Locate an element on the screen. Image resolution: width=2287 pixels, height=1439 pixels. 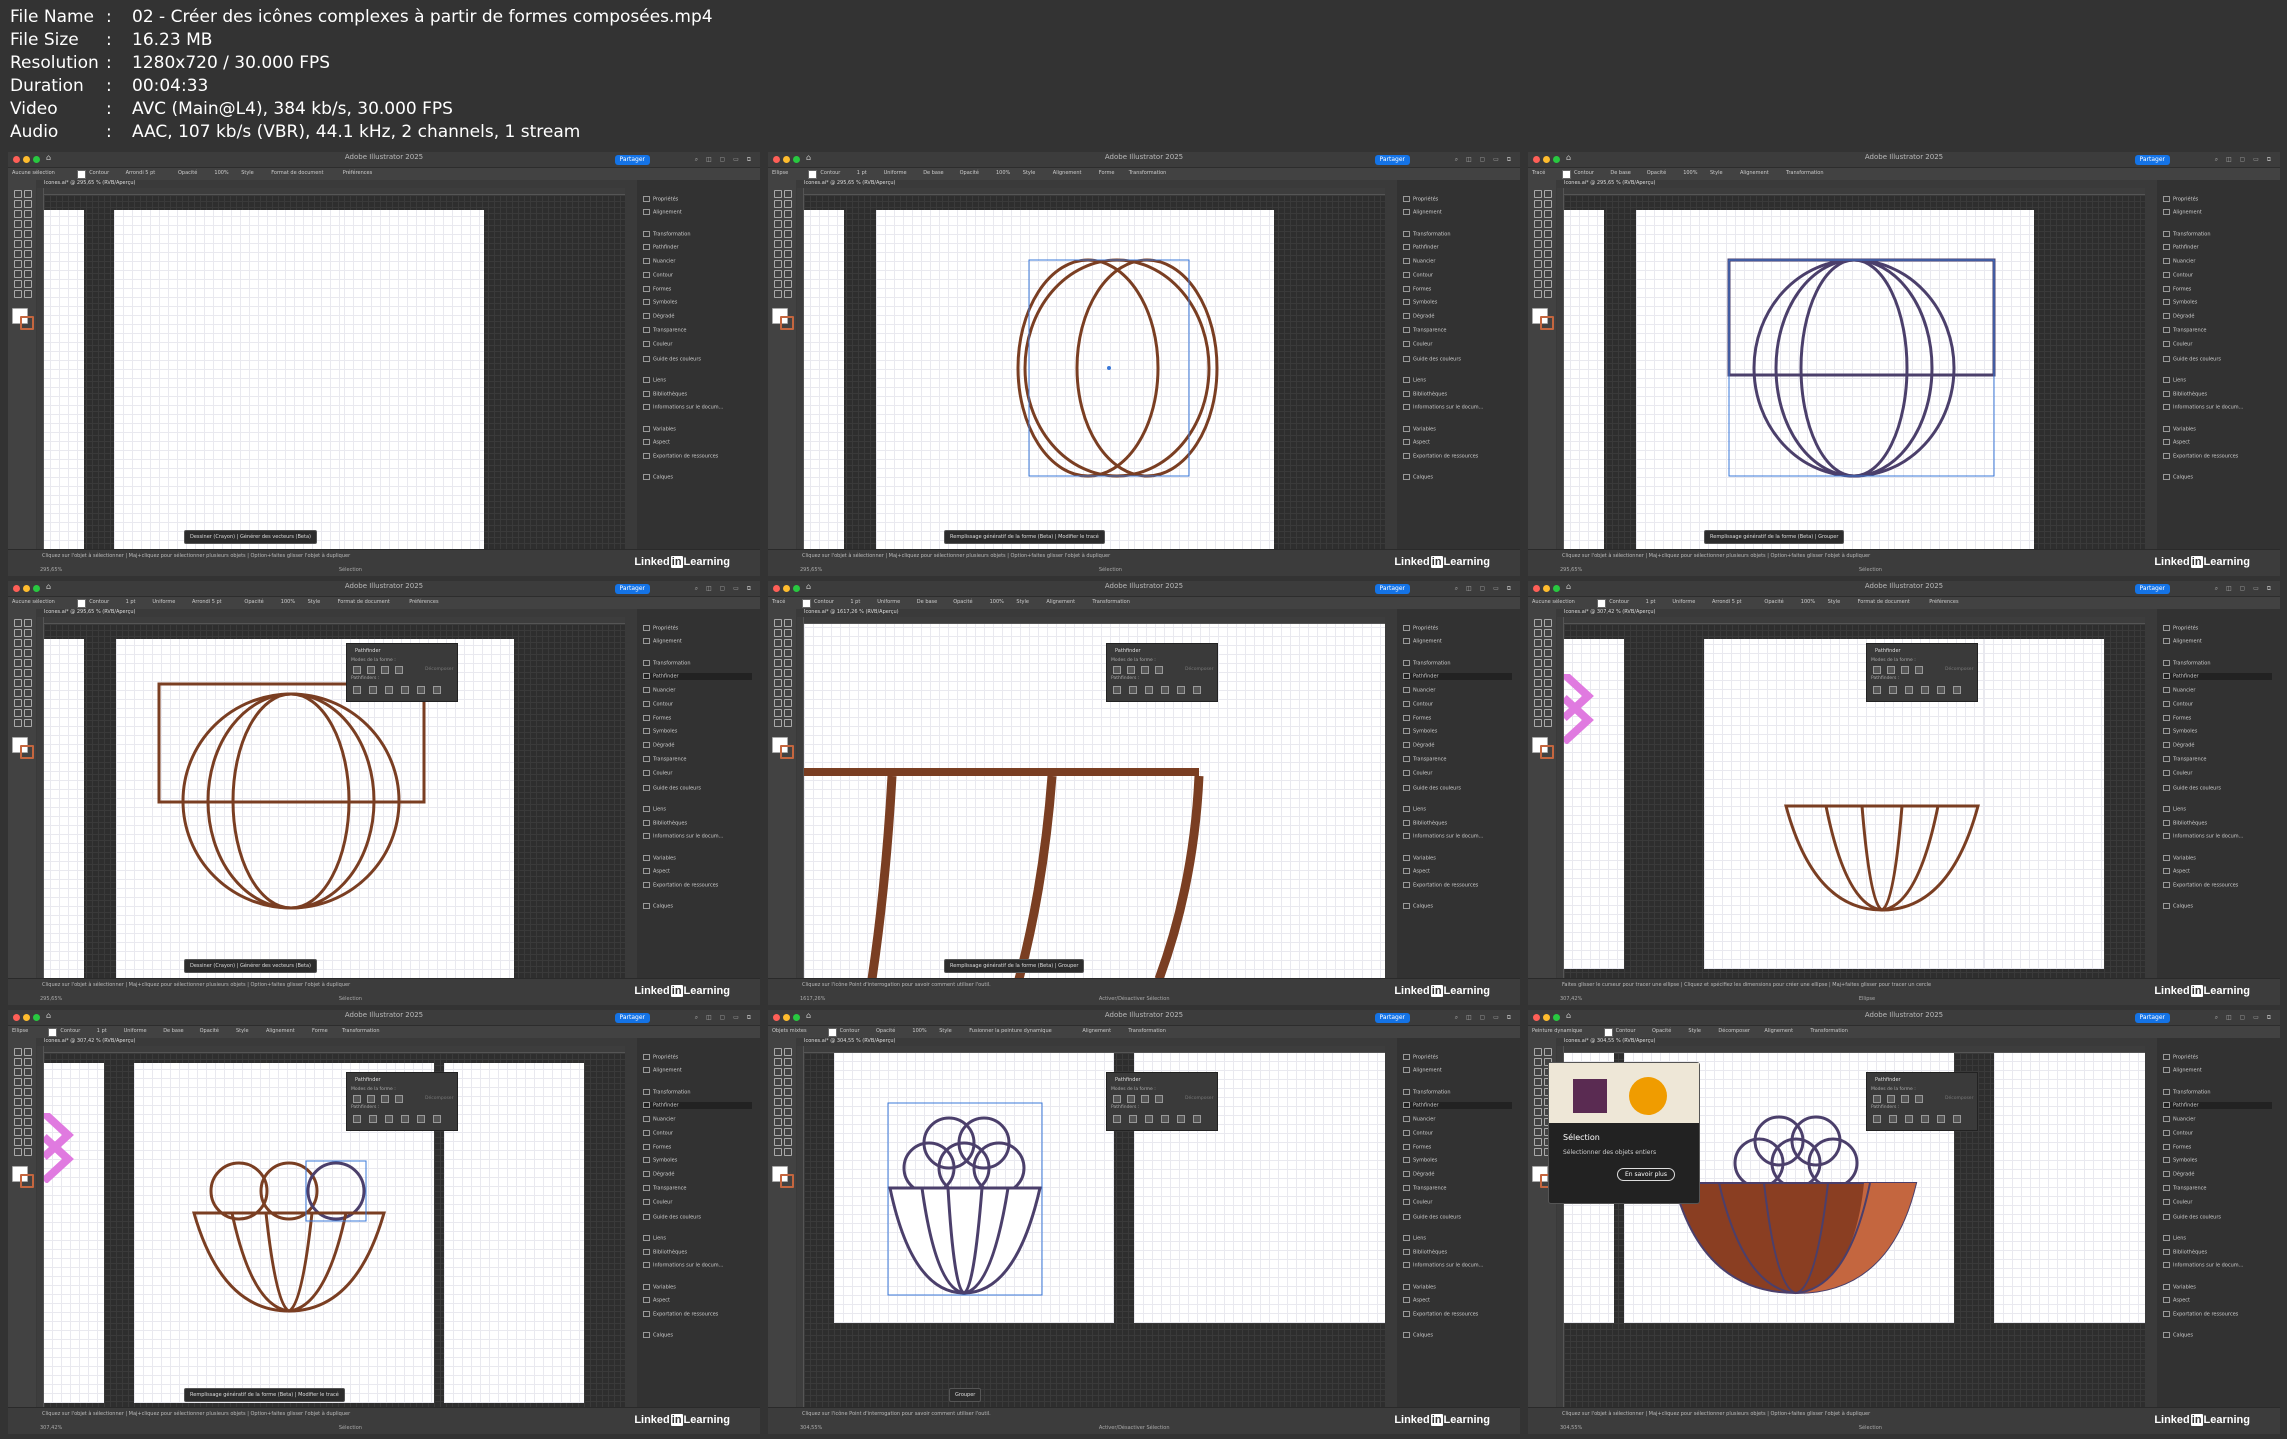
control-bar-item: 1 pt is located at coordinates (862, 173).